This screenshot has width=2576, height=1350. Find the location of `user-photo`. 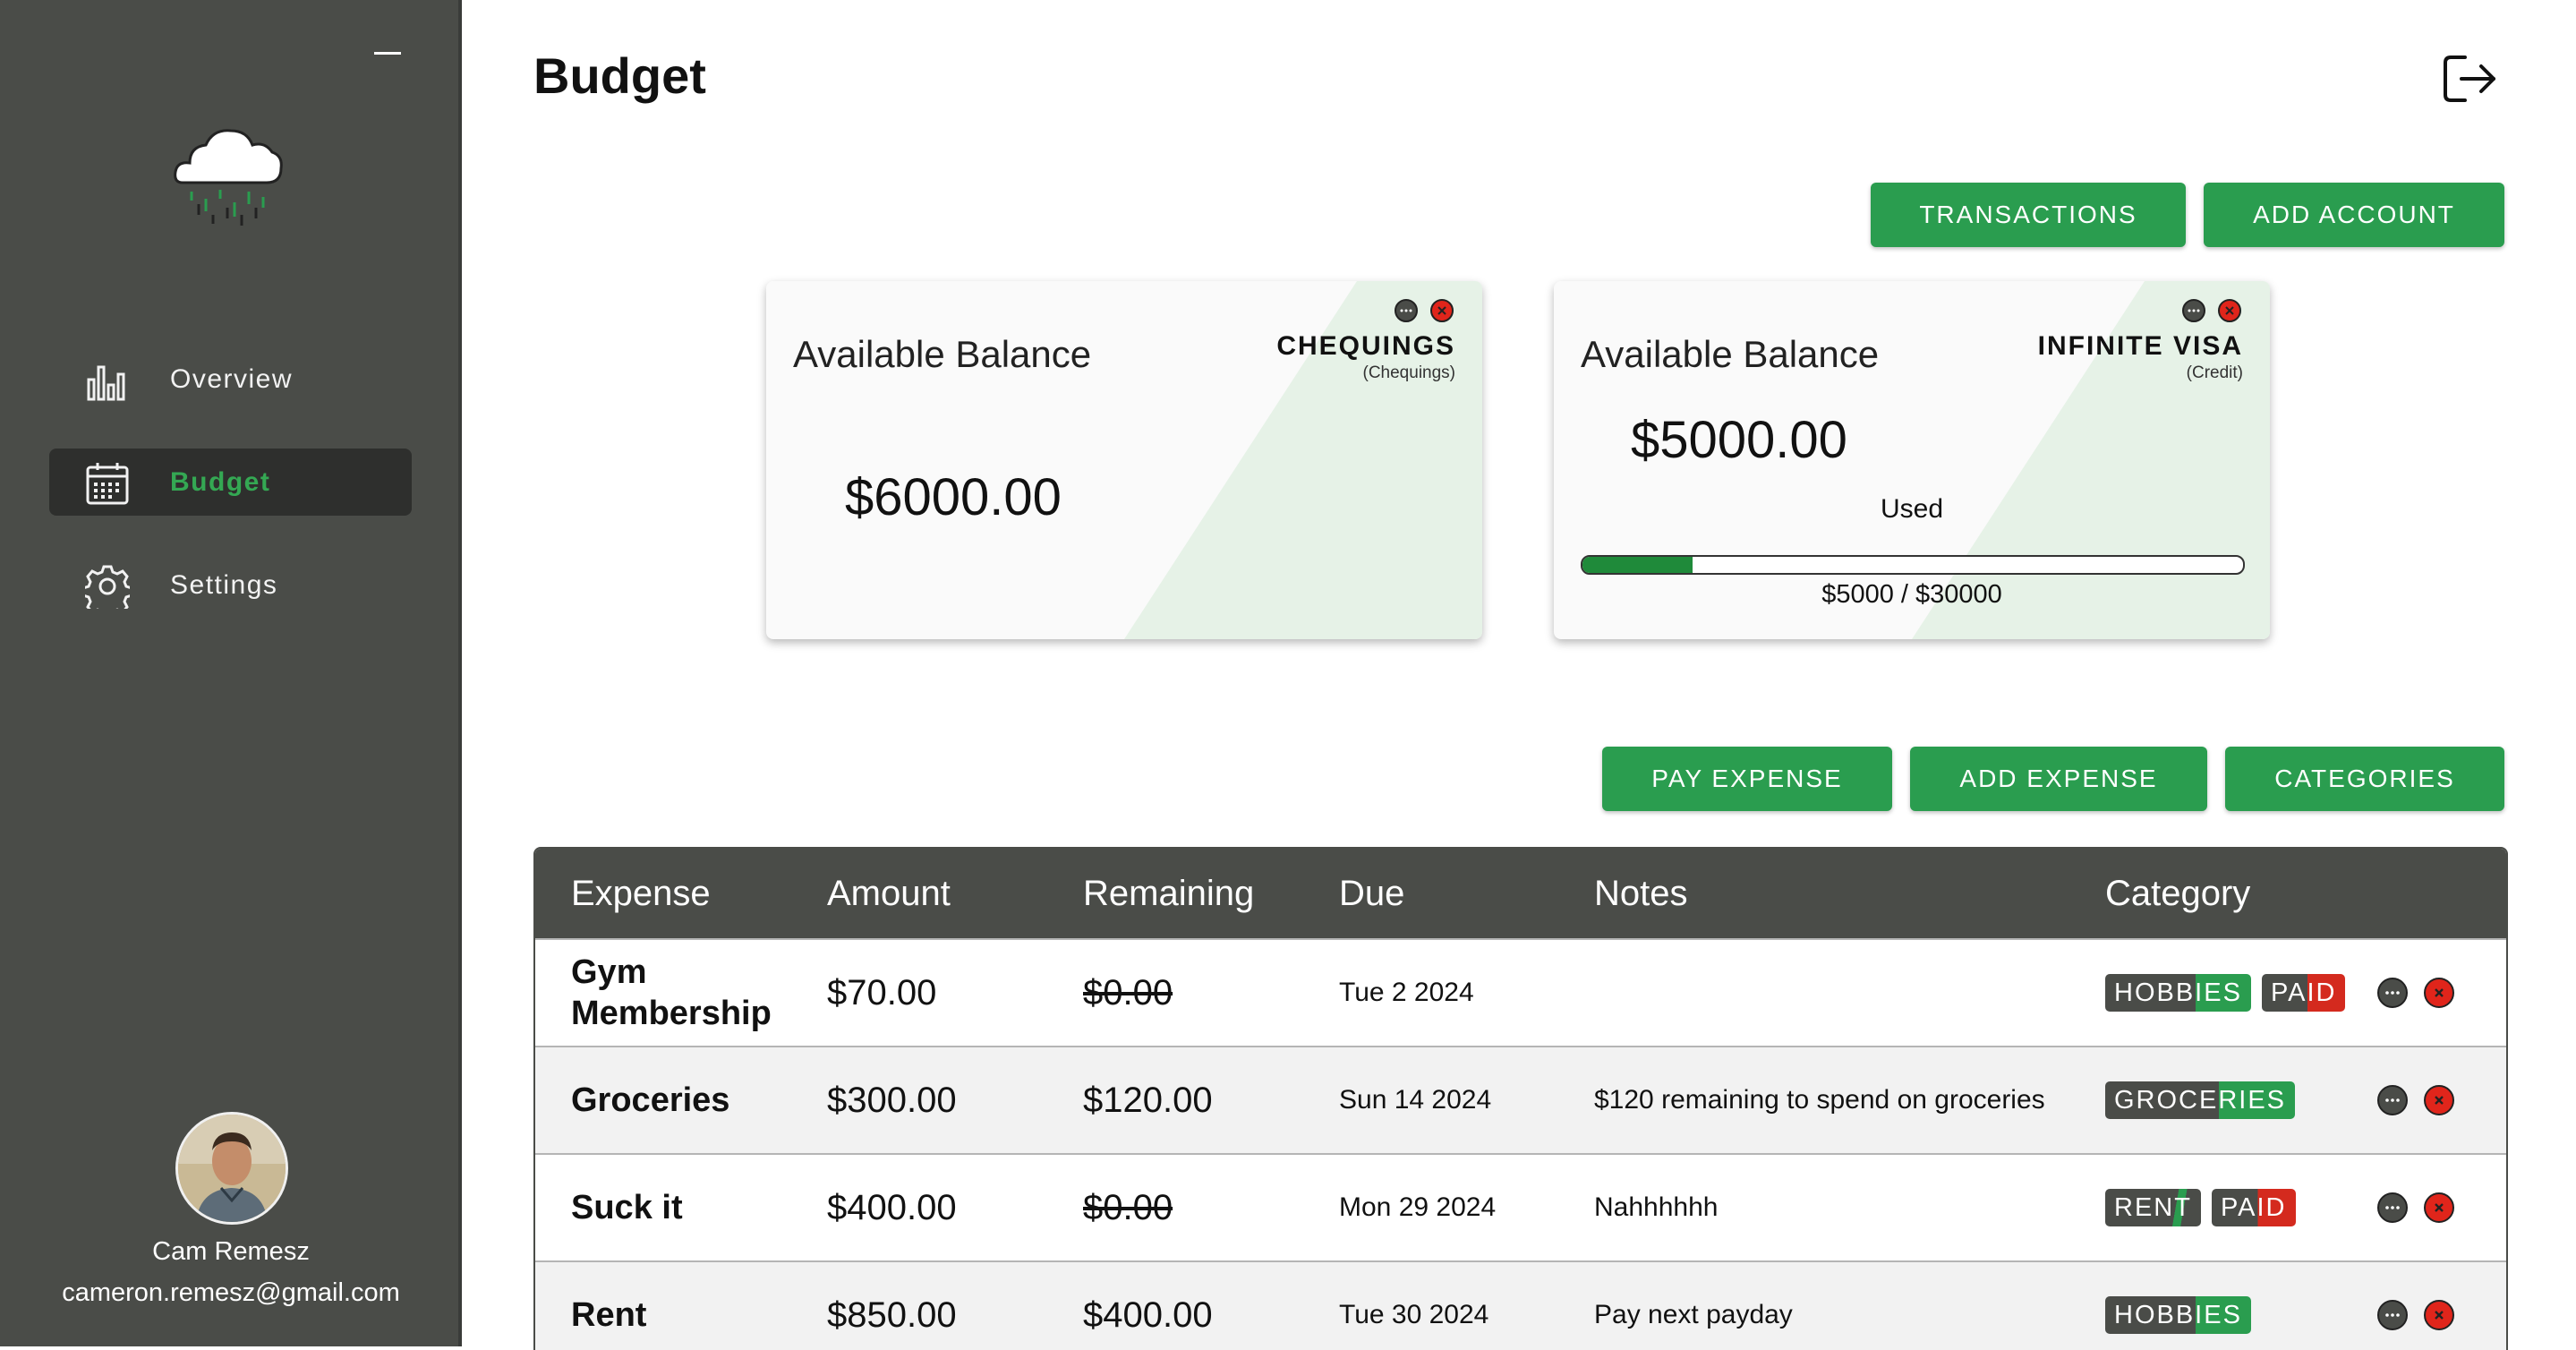

user-photo is located at coordinates (232, 1169).